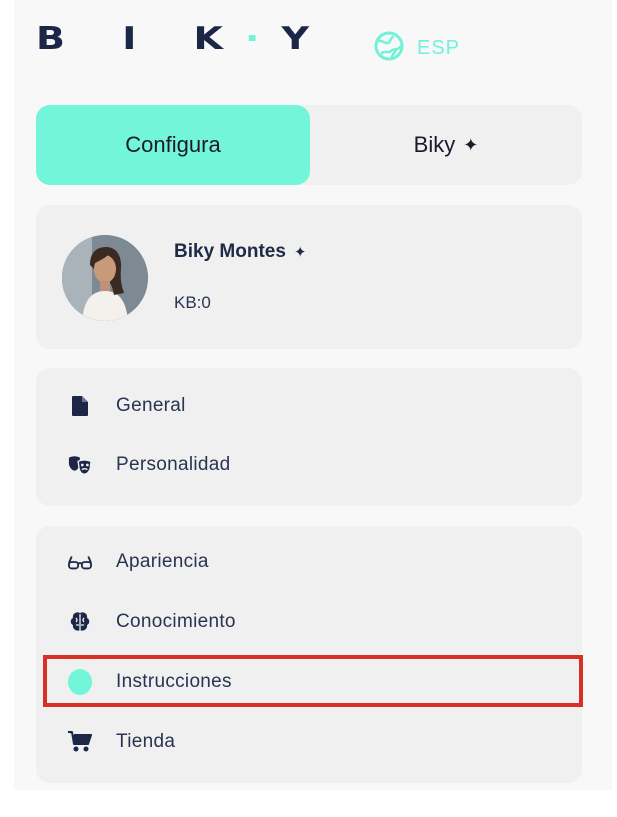 This screenshot has height=817, width=617. I want to click on document-icon, so click(80, 406).